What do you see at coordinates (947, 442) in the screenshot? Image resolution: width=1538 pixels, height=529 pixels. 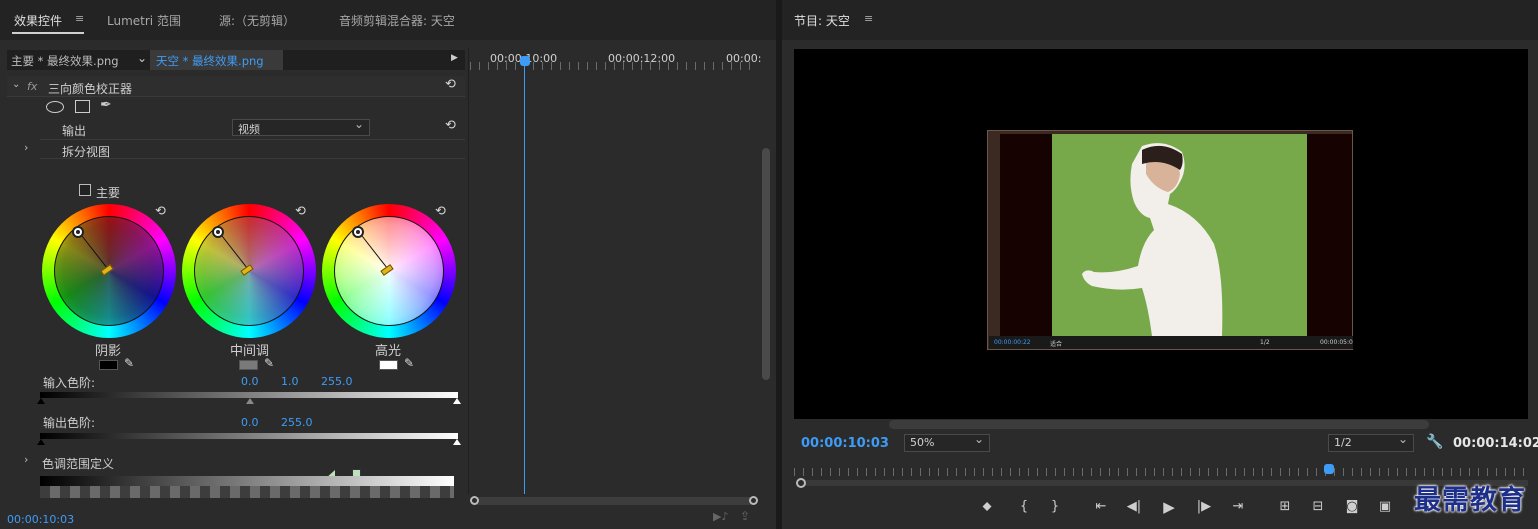 I see `zoom-select: 50%` at bounding box center [947, 442].